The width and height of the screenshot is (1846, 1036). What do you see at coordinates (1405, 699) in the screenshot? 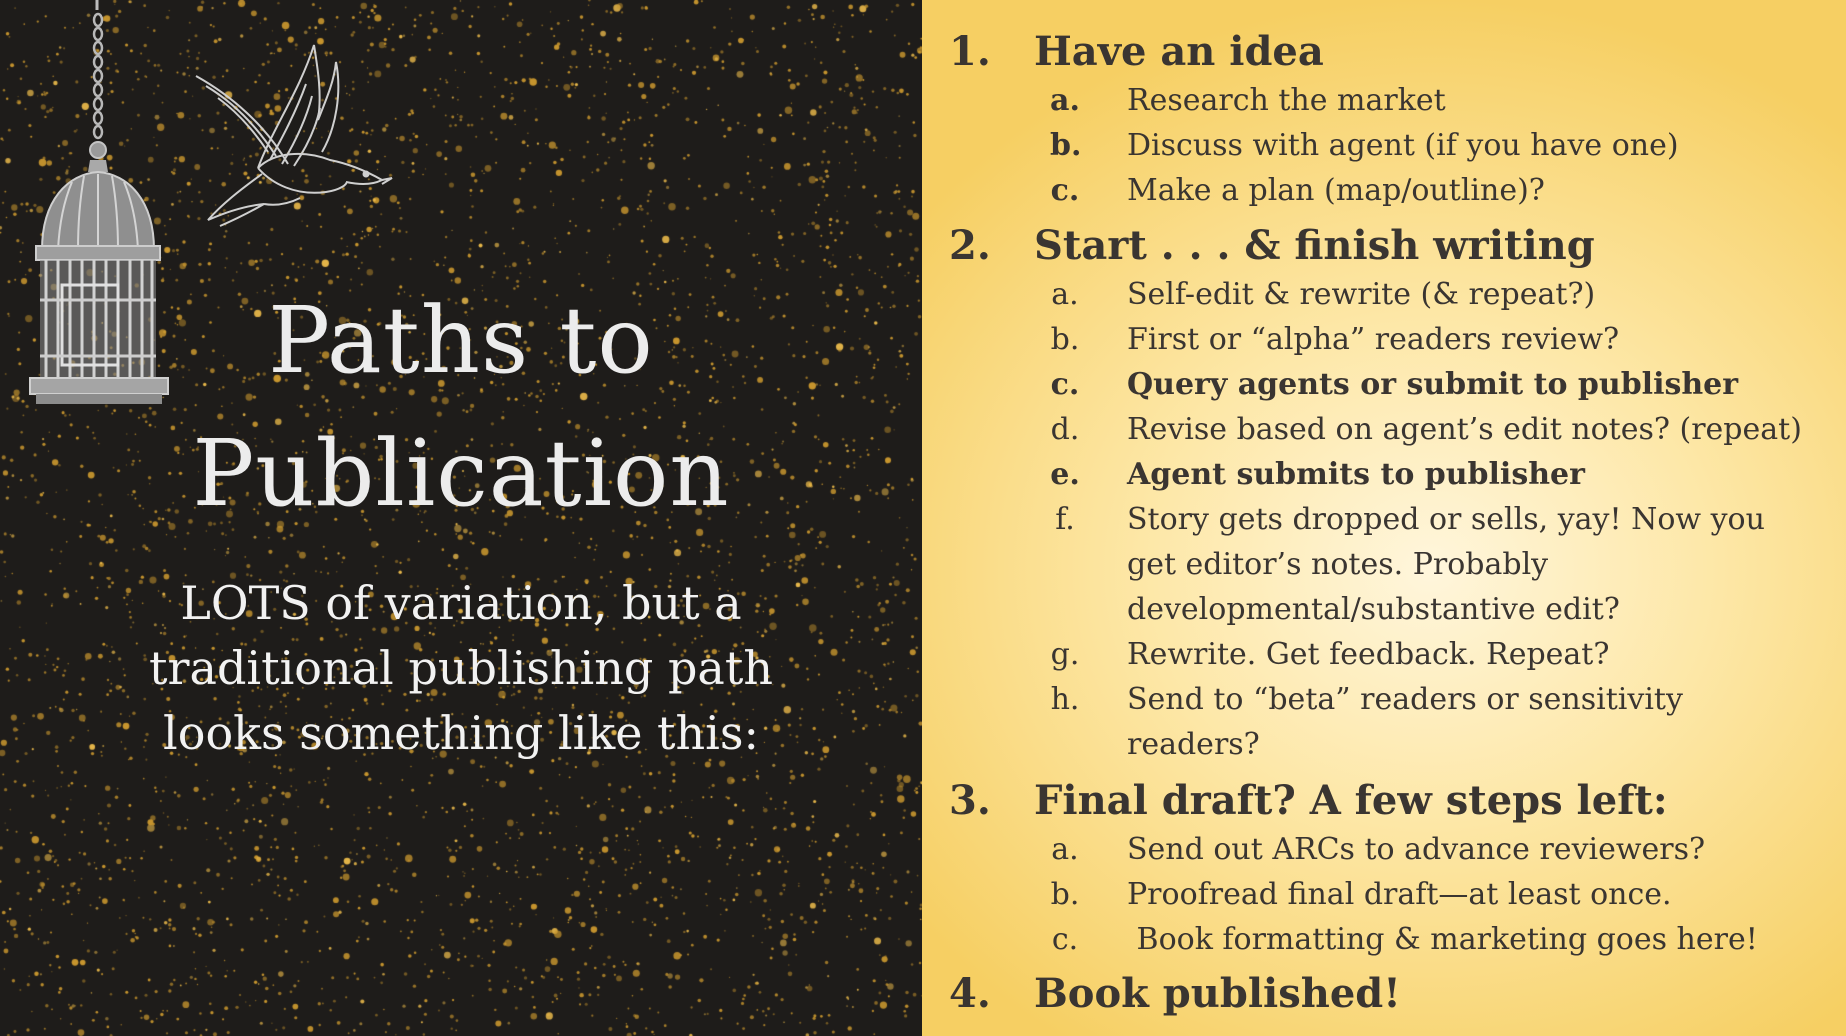
I see `sub-text: Send to “beta” readers or sensitivity` at bounding box center [1405, 699].